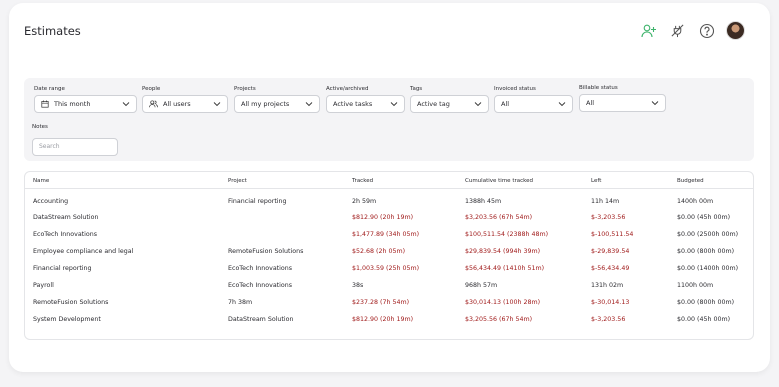 This screenshot has width=779, height=387. I want to click on select-value: All my projects, so click(265, 104).